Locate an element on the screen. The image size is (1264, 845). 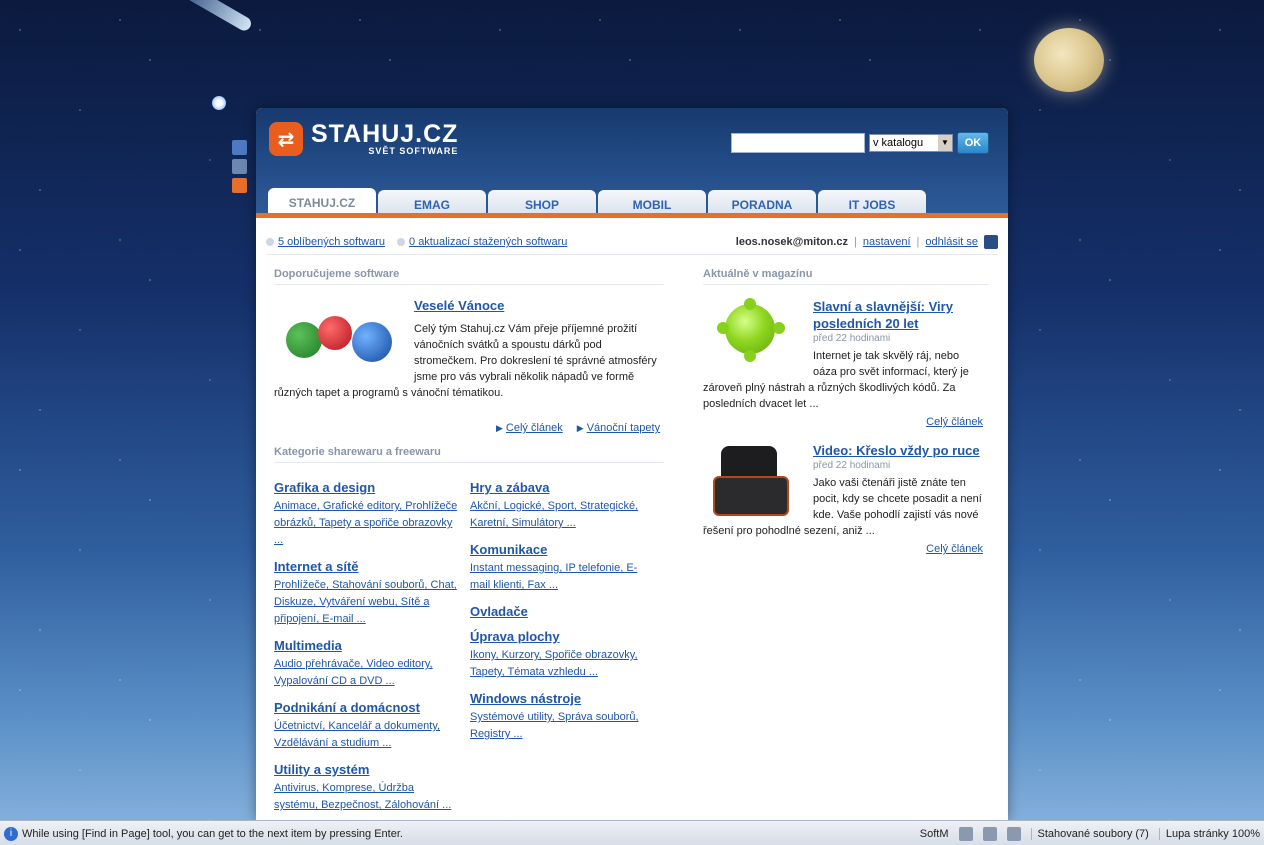
featured-links: ▶ Celý článek ▶ Vánoční tapety is located at coordinates (578, 428).